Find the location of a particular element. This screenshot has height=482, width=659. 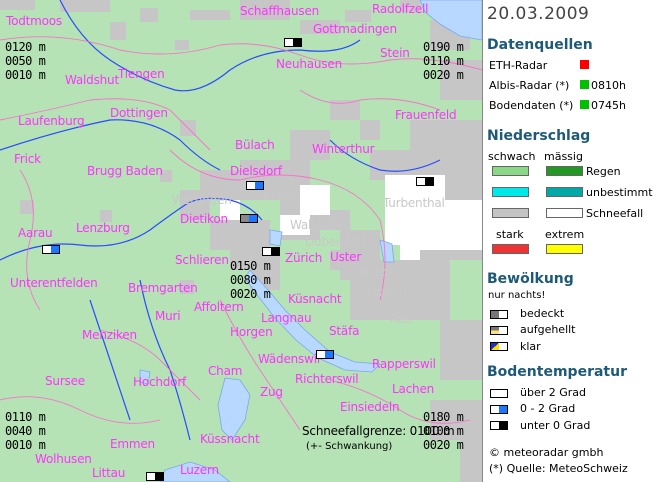

clouds-title: Bewölkung is located at coordinates (530, 279).